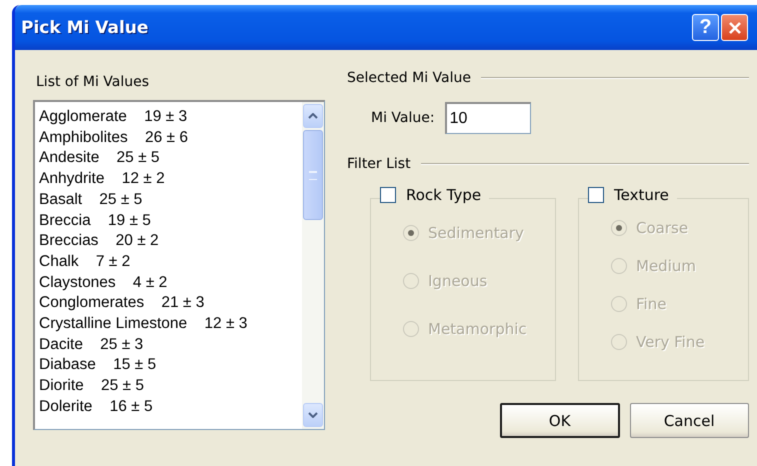 Image resolution: width=757 pixels, height=466 pixels. I want to click on window-title: Pick Mi Value, so click(84, 28).